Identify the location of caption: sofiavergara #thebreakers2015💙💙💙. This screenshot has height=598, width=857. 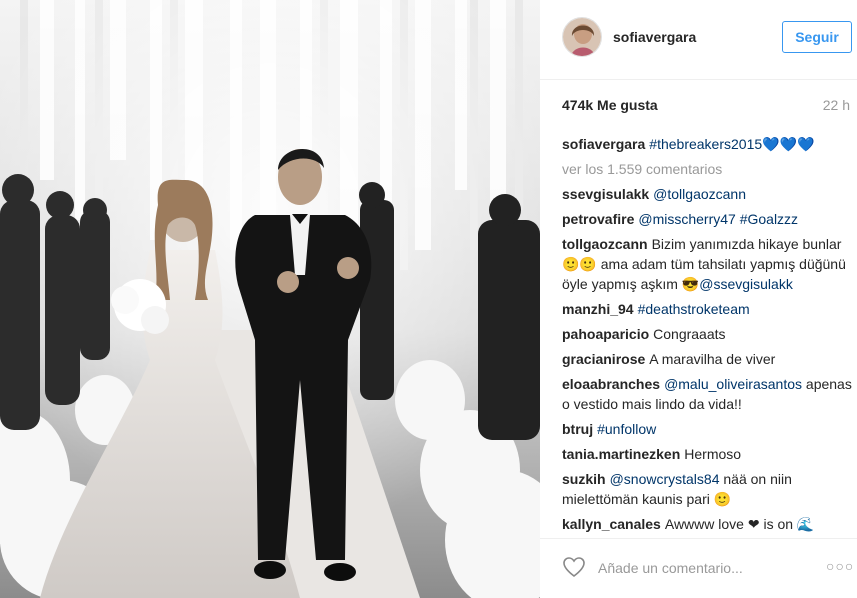
(708, 144).